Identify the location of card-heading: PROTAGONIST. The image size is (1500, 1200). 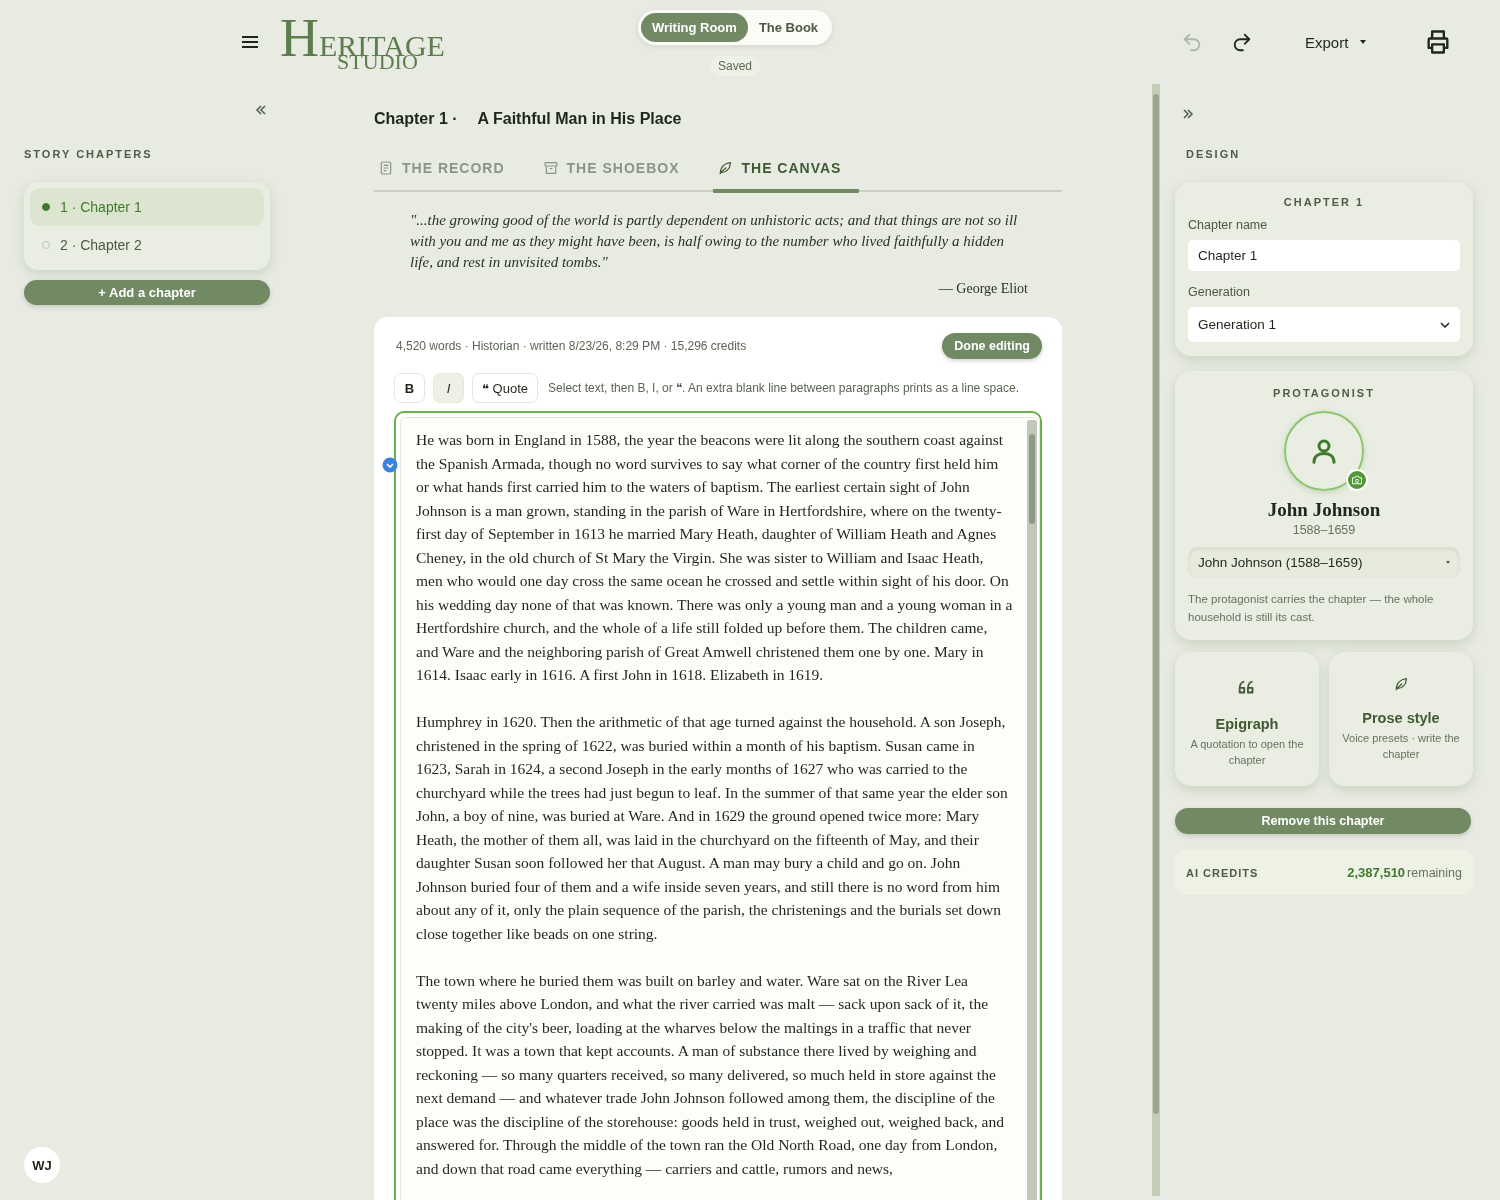
(1324, 393).